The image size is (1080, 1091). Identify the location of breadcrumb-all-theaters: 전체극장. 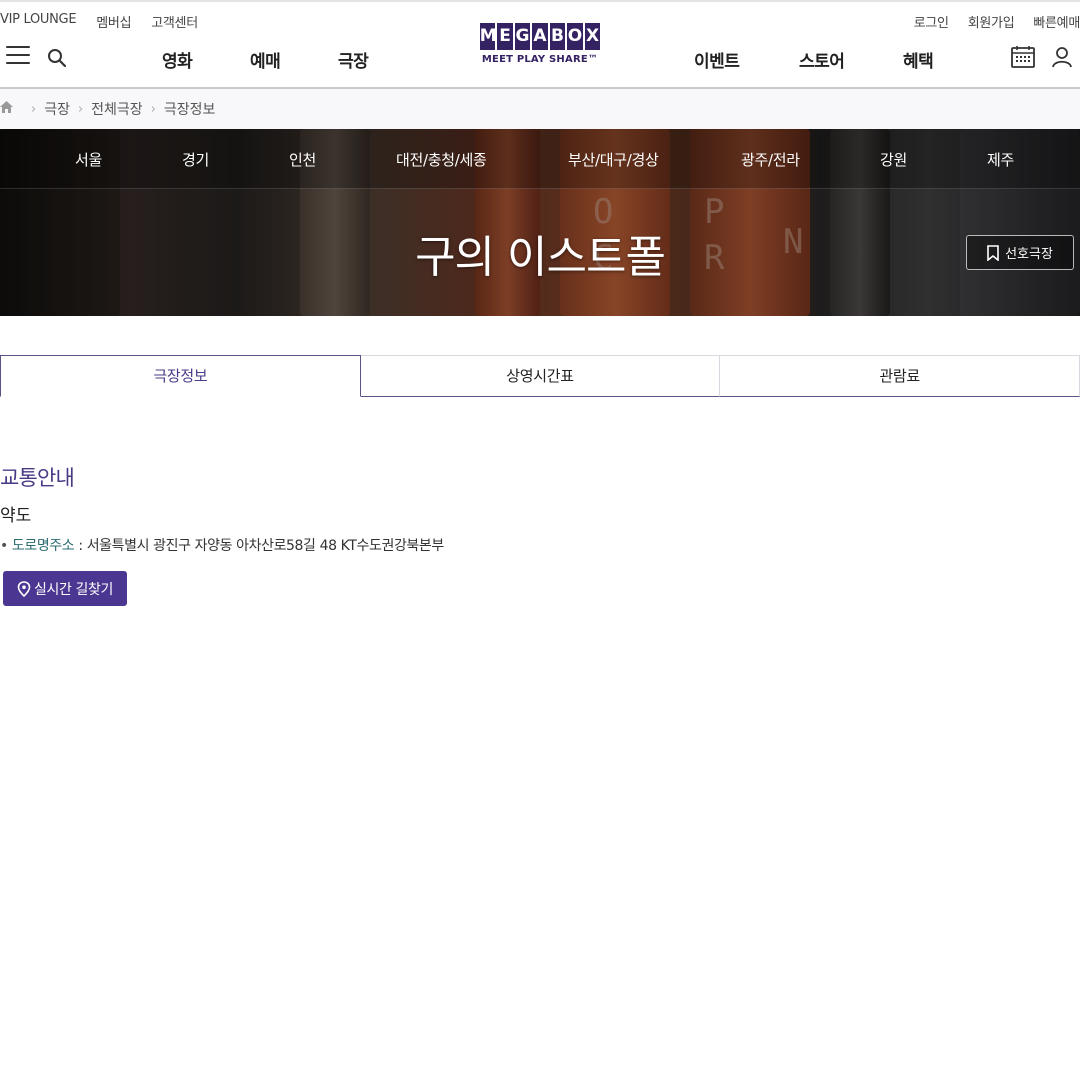
(117, 109).